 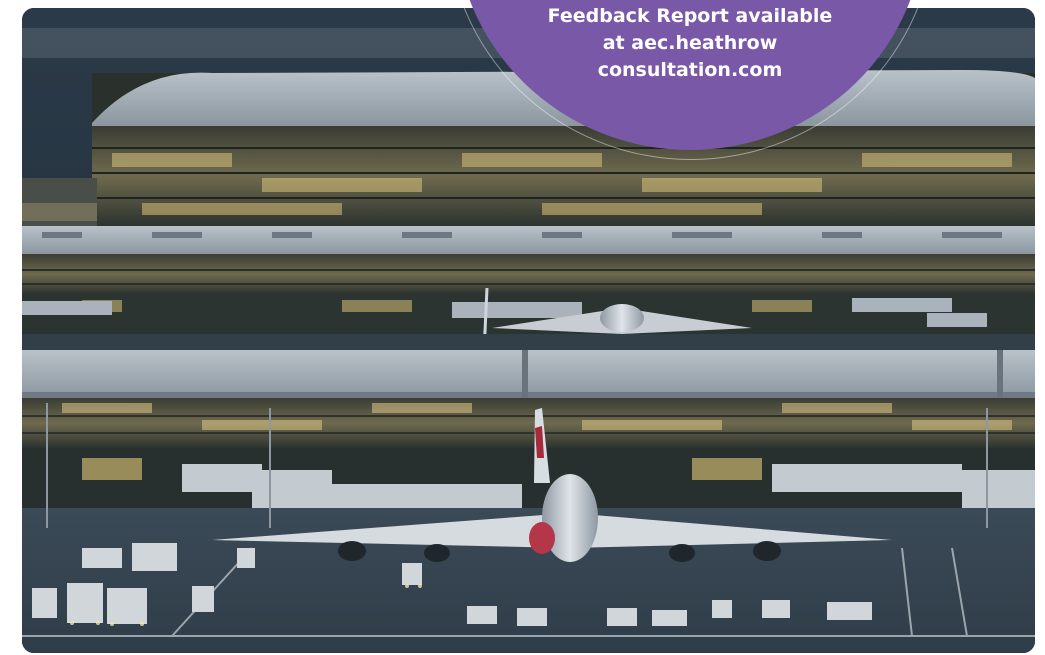 I want to click on callout-line-2: at aec.heathrow, so click(x=690, y=43).